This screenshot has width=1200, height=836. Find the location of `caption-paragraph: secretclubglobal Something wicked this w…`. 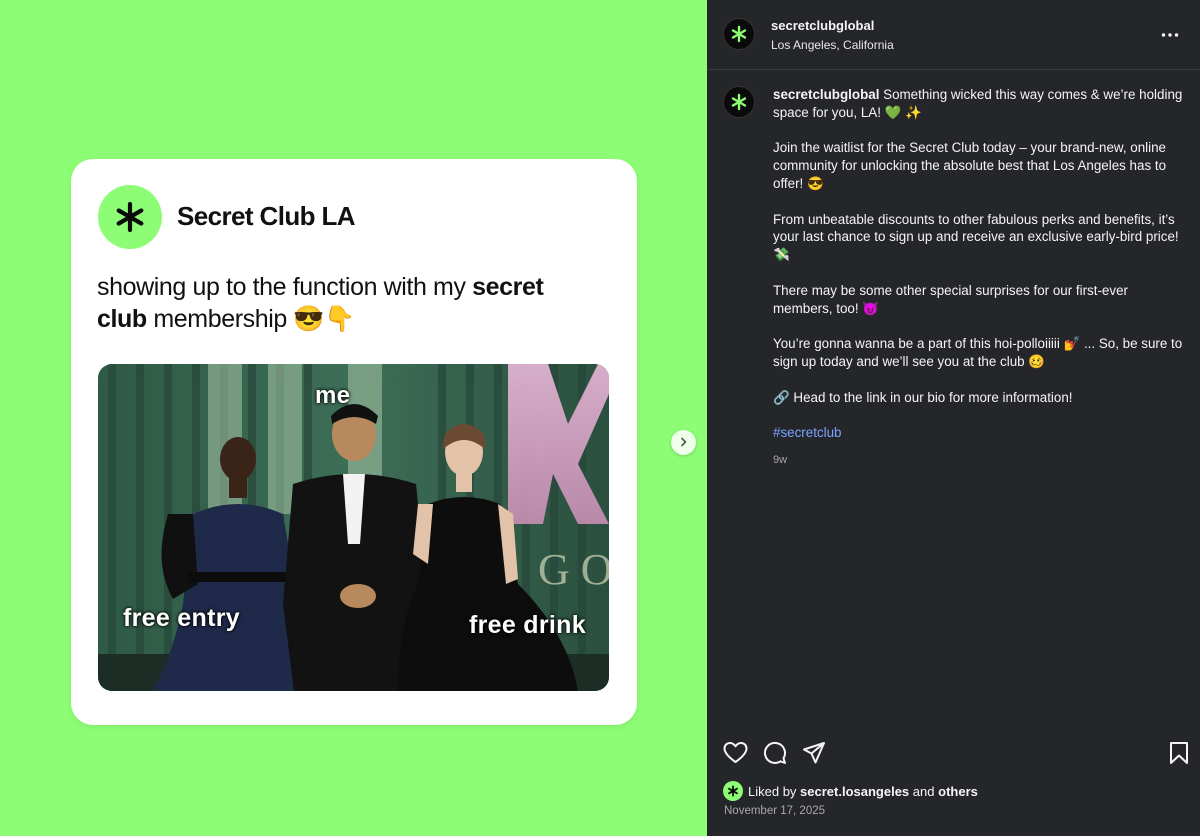

caption-paragraph: secretclubglobal Something wicked this w… is located at coordinates (978, 104).